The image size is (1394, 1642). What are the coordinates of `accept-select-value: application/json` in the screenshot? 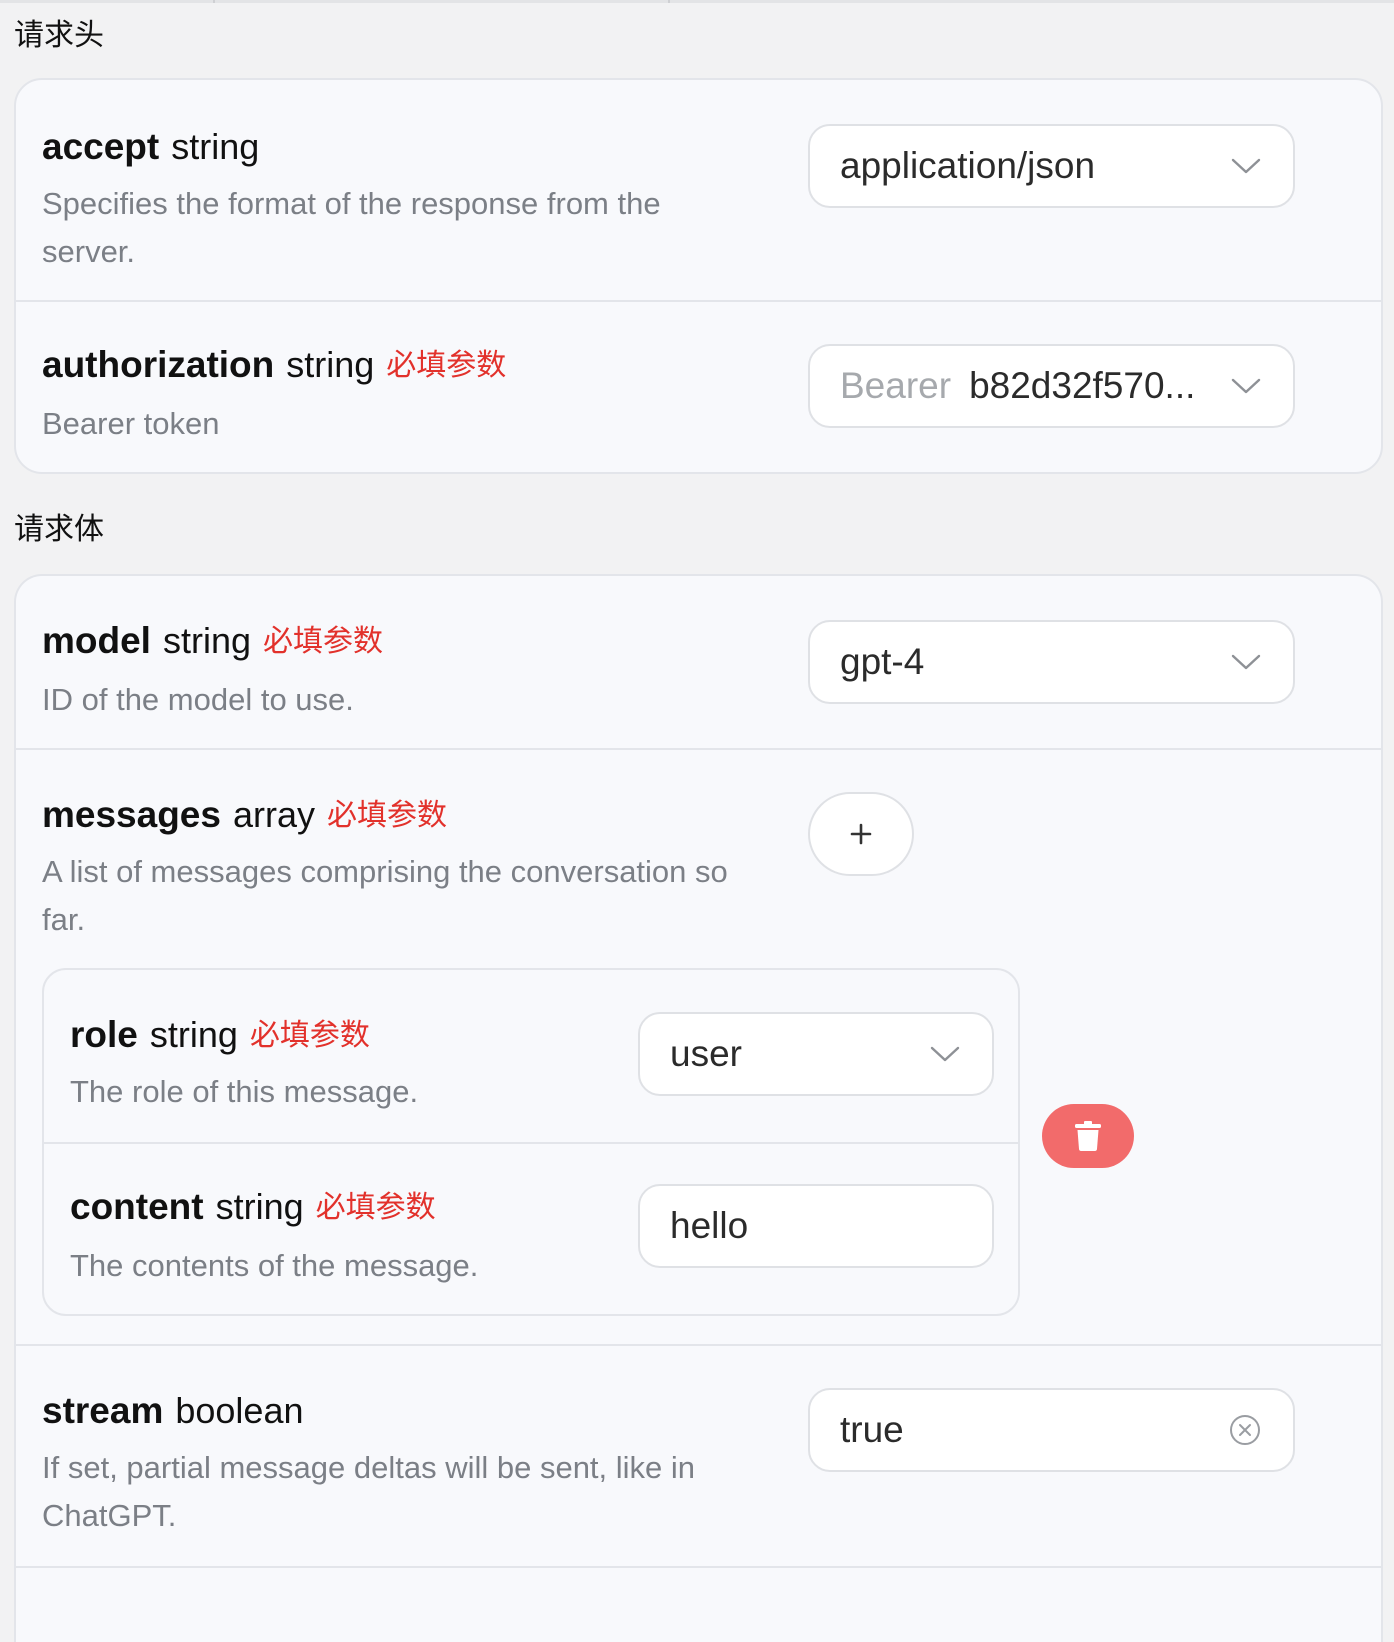 It's located at (968, 165).